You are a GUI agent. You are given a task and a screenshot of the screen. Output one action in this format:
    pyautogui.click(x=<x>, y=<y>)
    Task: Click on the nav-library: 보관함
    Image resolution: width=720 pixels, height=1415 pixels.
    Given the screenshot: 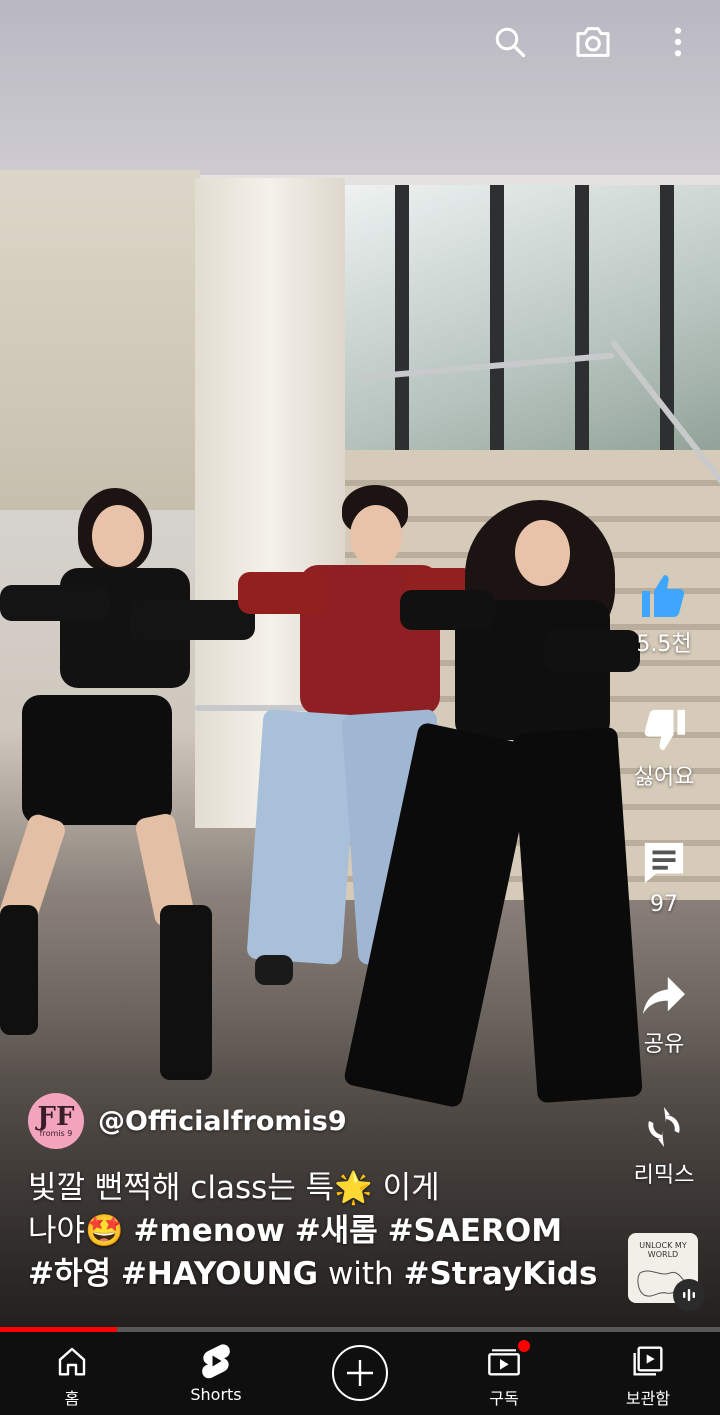 What is the action you would take?
    pyautogui.click(x=648, y=1373)
    